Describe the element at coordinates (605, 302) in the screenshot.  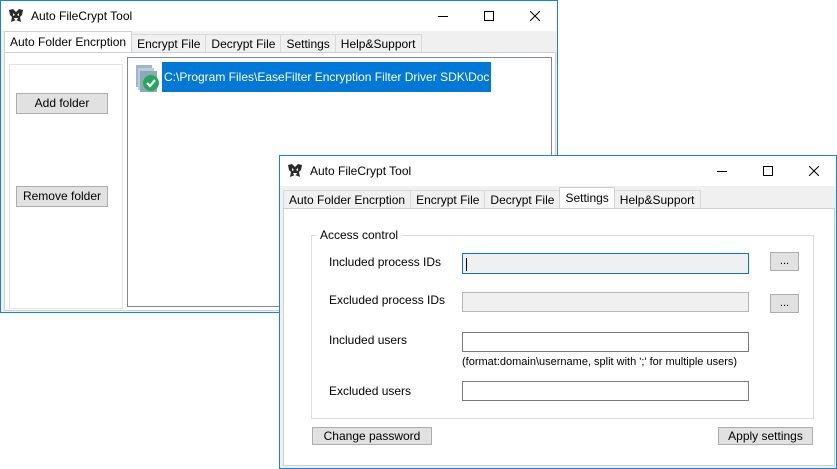
I see `excluded-pids-input` at that location.